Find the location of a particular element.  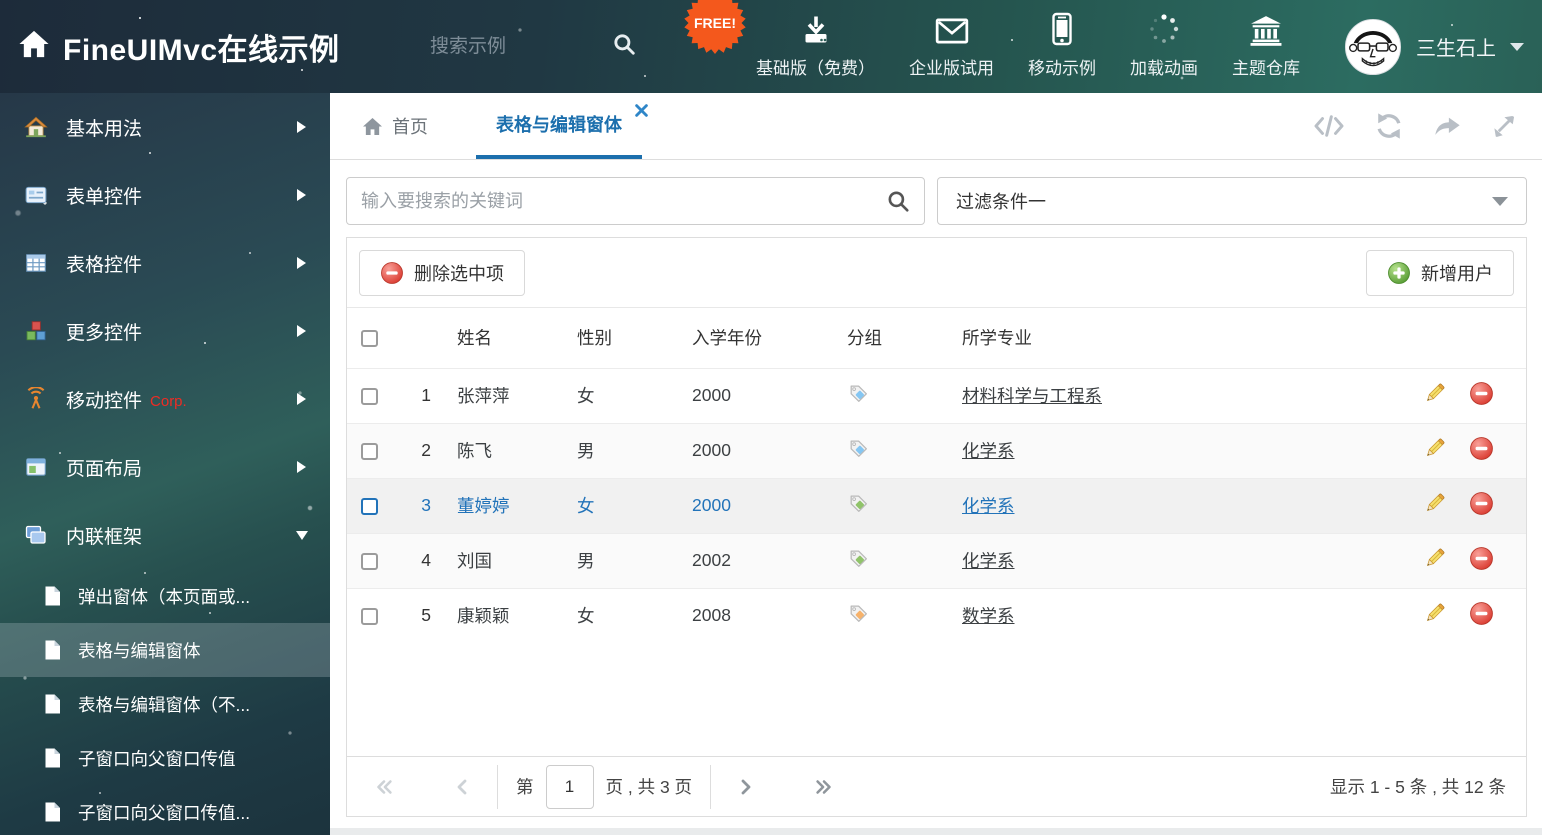

bottom-strip is located at coordinates (936, 831).